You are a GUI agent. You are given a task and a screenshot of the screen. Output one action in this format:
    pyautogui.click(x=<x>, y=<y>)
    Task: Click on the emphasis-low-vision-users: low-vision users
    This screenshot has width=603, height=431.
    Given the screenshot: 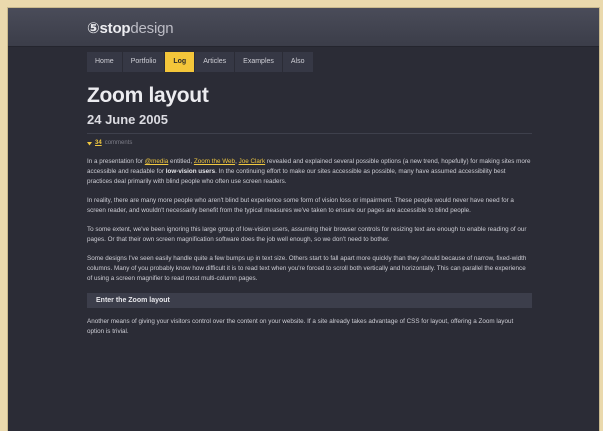 What is the action you would take?
    pyautogui.click(x=190, y=171)
    